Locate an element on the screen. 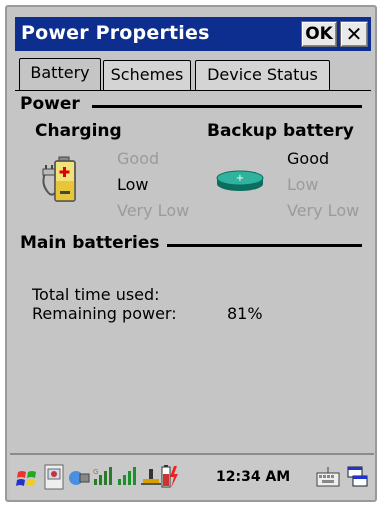 Image resolution: width=382 pixels, height=507 pixels. title-bar: Power Properties OK ✕ is located at coordinates (193, 34).